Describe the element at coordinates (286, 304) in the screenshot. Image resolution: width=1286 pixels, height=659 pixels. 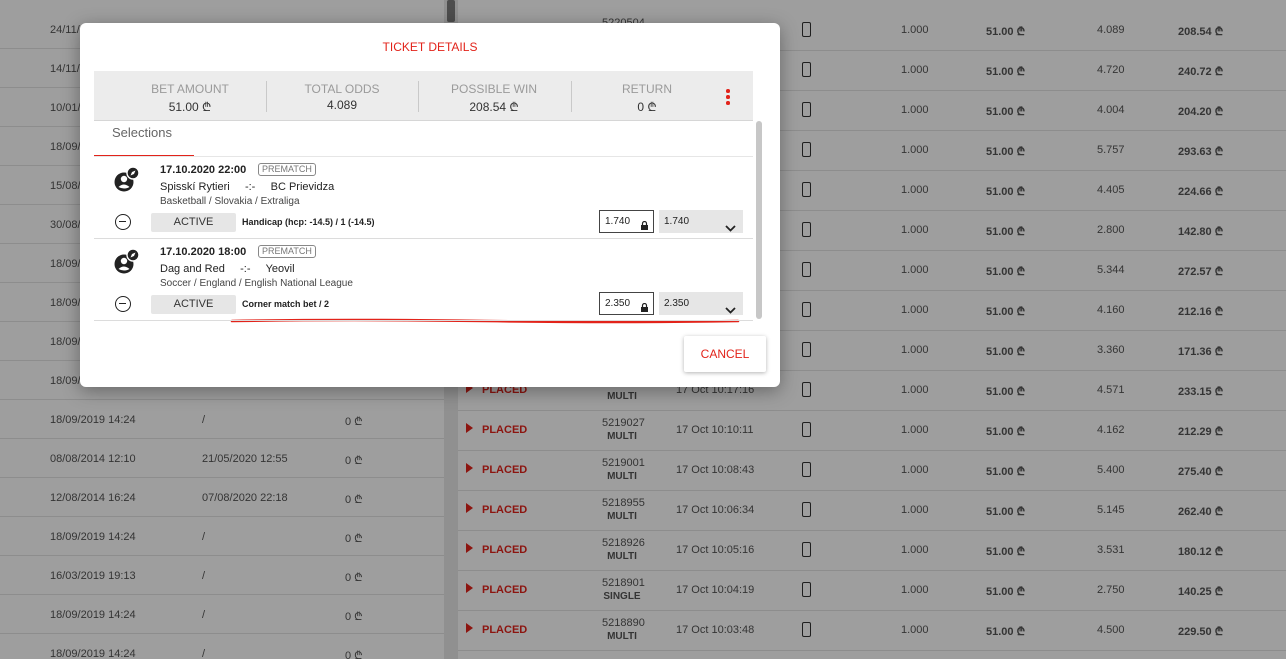
I see `selection-market: Corner match bet / 2` at that location.